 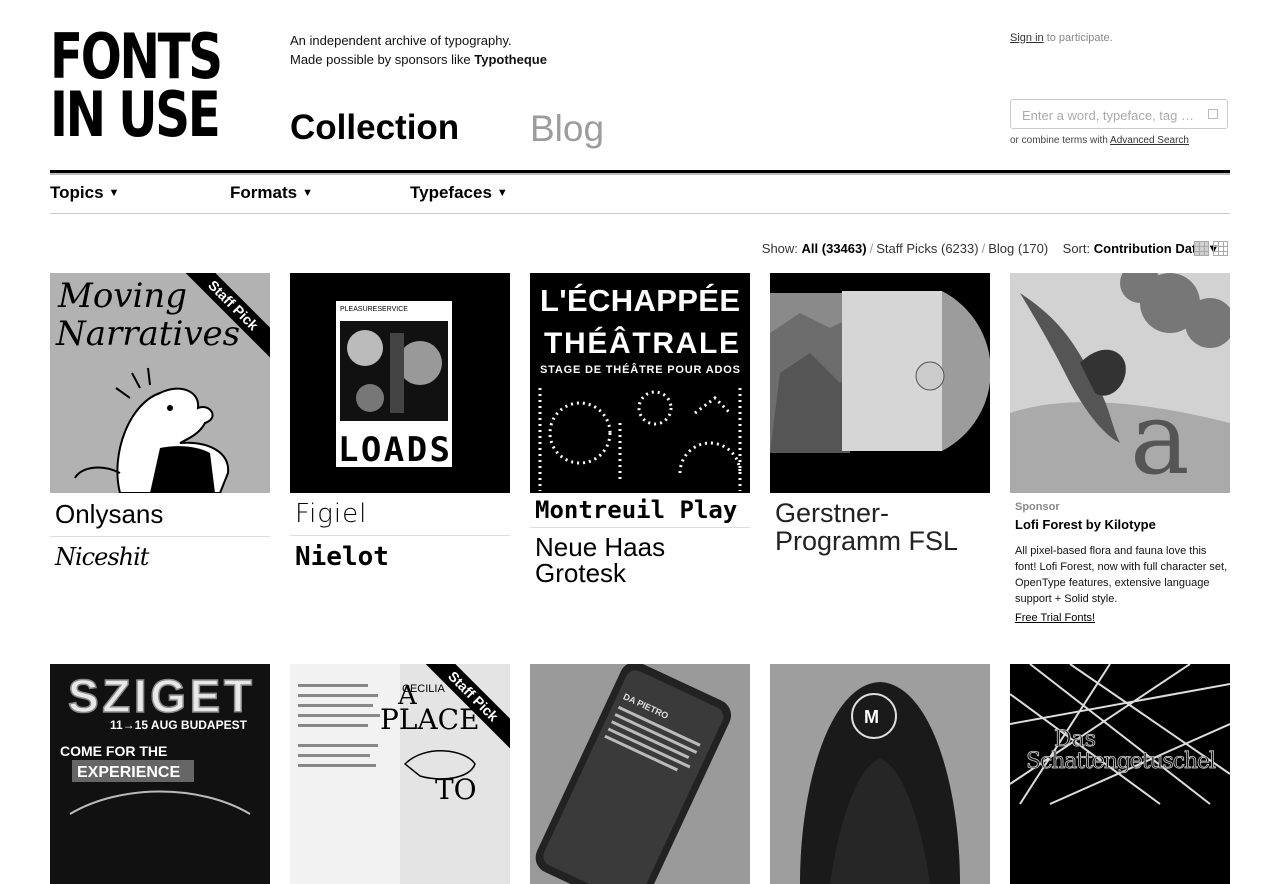 What do you see at coordinates (1027, 38) in the screenshot?
I see `signin-link: Sign in` at bounding box center [1027, 38].